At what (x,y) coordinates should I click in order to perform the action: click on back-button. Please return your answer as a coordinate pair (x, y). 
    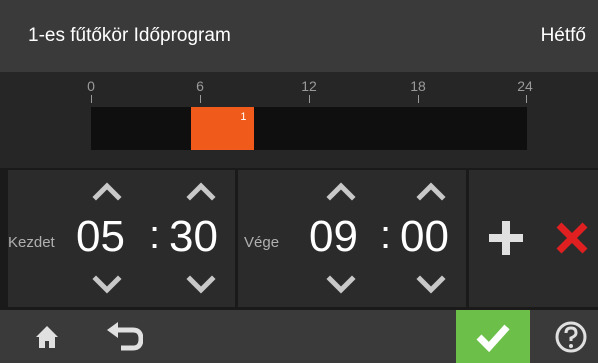
    Looking at the image, I should click on (123, 336).